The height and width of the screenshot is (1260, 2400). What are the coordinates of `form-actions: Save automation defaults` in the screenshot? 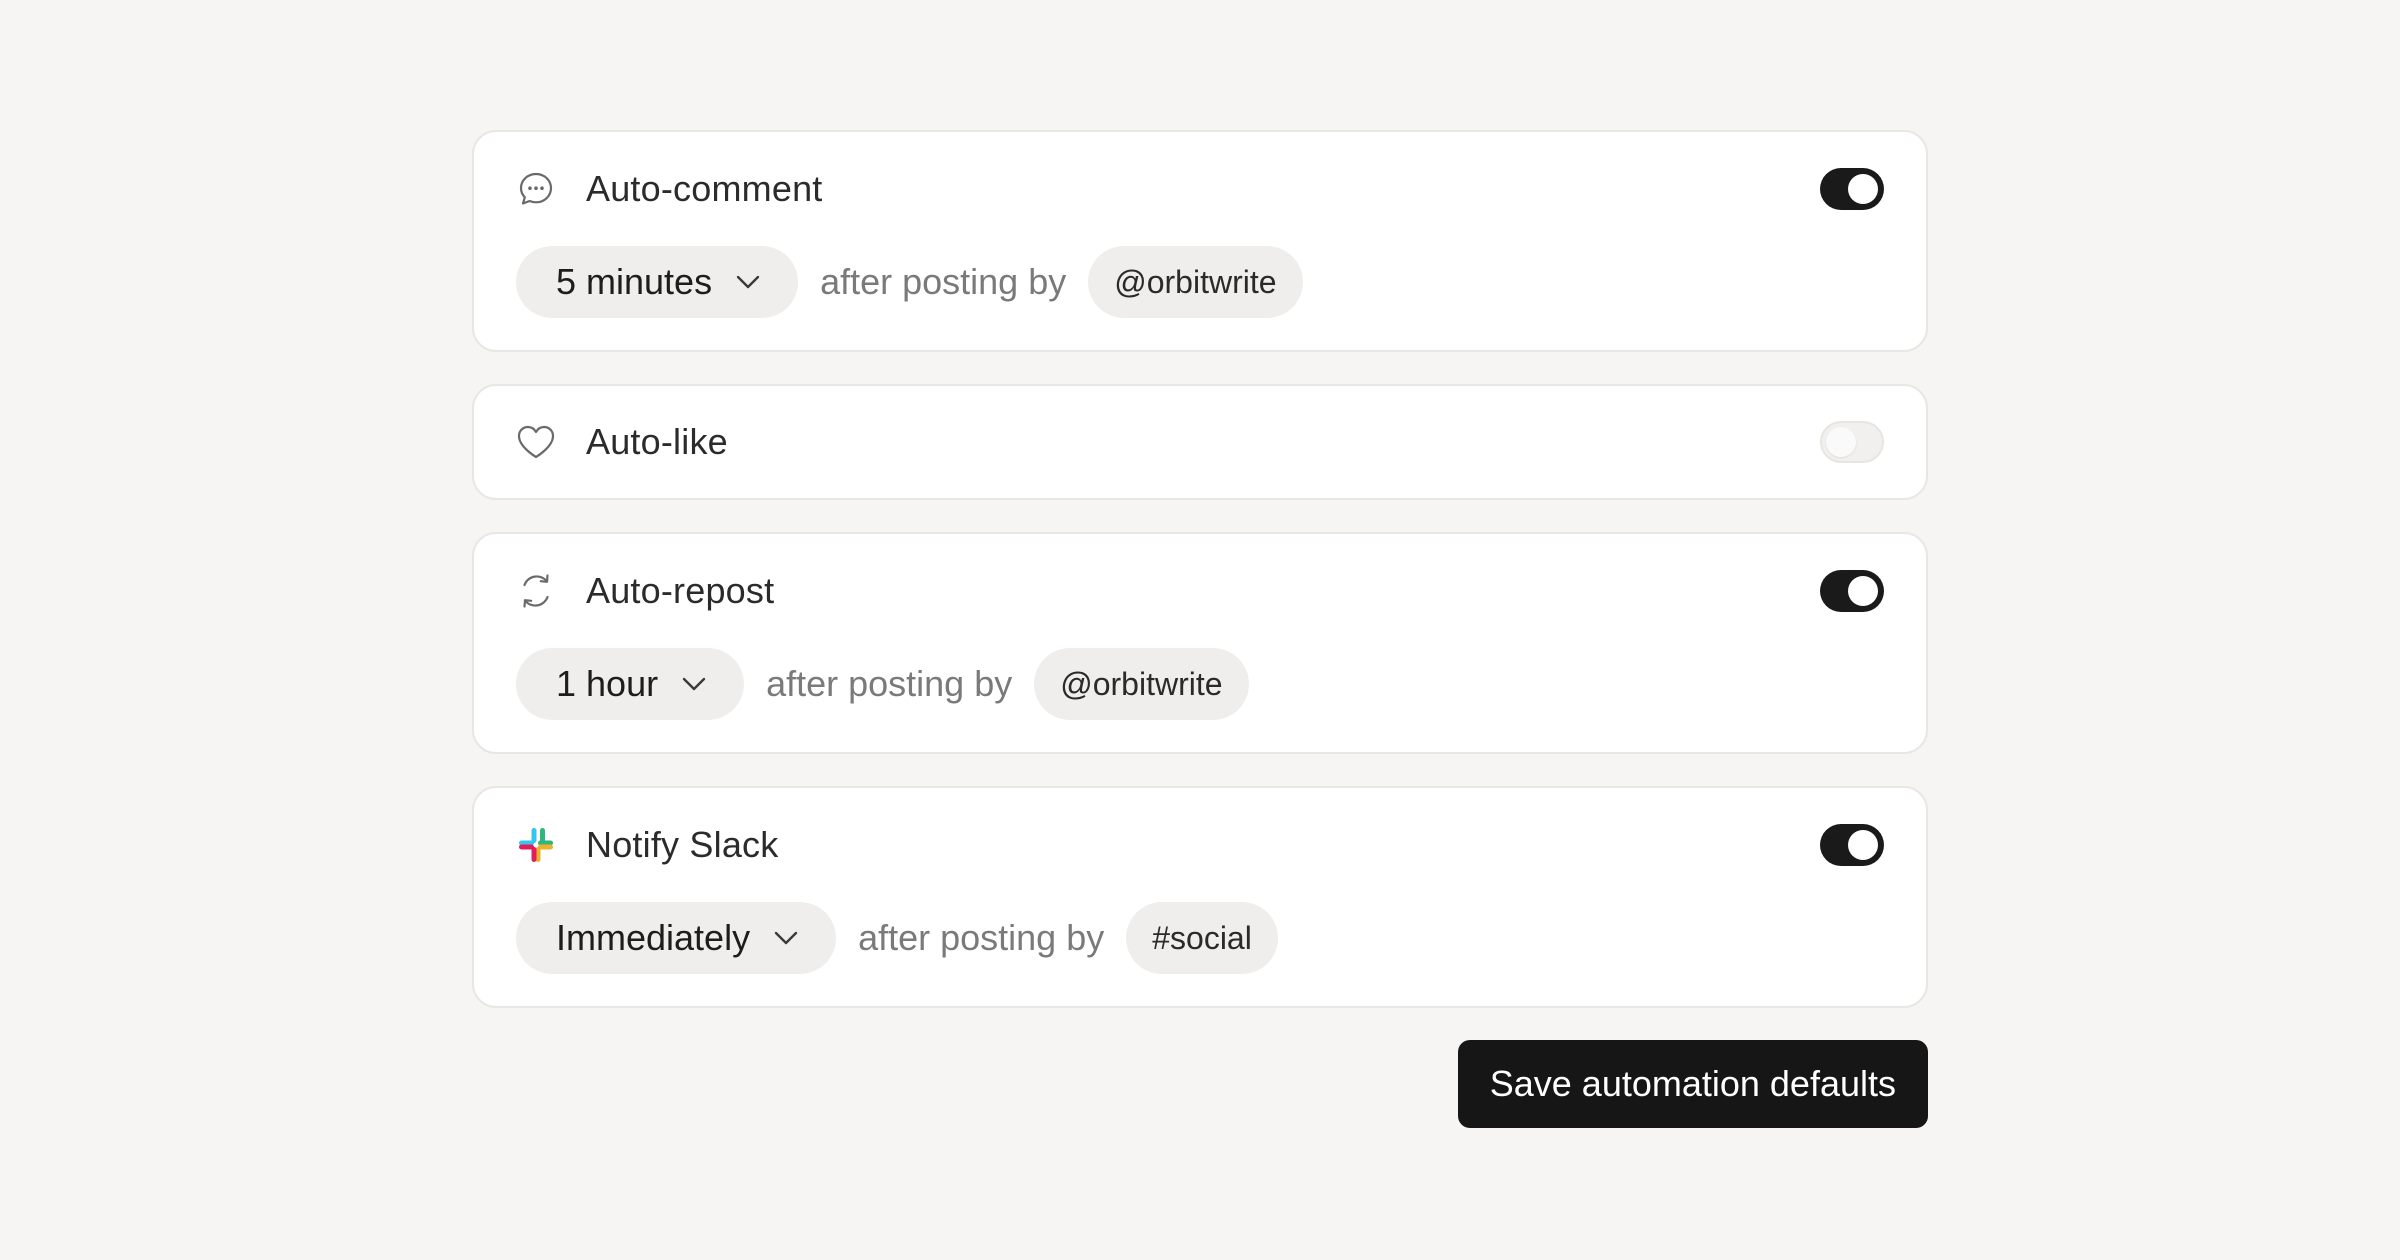 It's located at (1200, 1084).